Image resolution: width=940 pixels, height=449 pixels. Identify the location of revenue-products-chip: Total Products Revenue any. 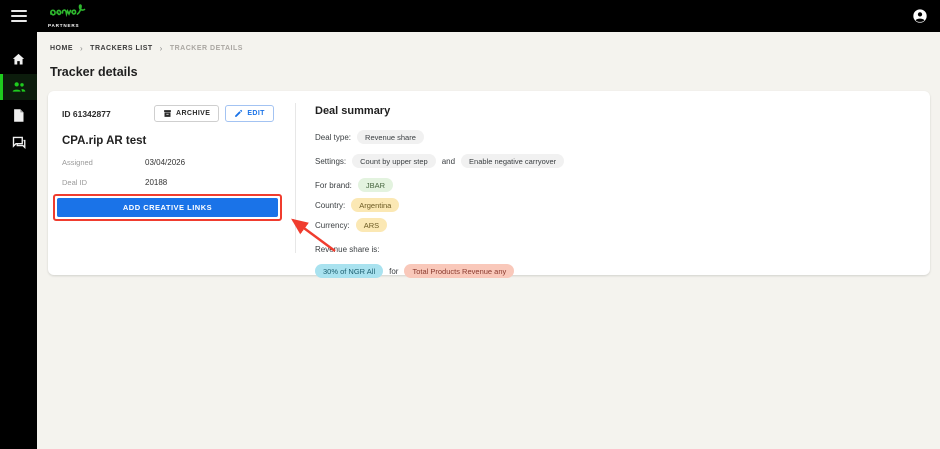
(459, 271).